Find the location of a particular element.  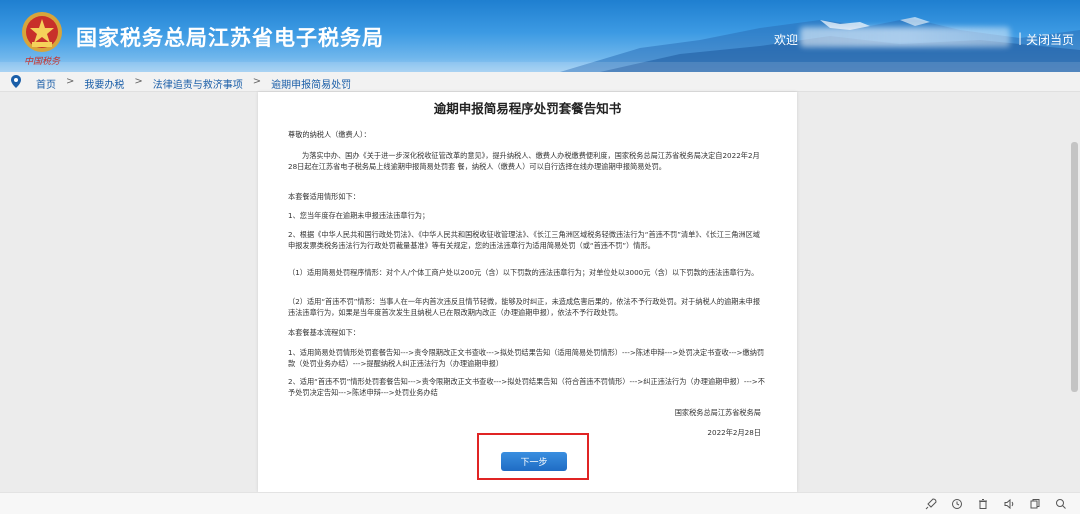

vertical-scrollbar is located at coordinates (1075, 292).